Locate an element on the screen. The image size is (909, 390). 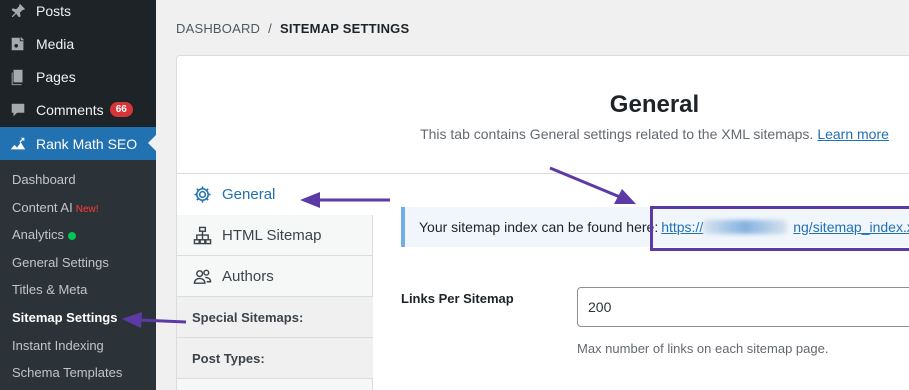
new-tag: New! is located at coordinates (87, 209).